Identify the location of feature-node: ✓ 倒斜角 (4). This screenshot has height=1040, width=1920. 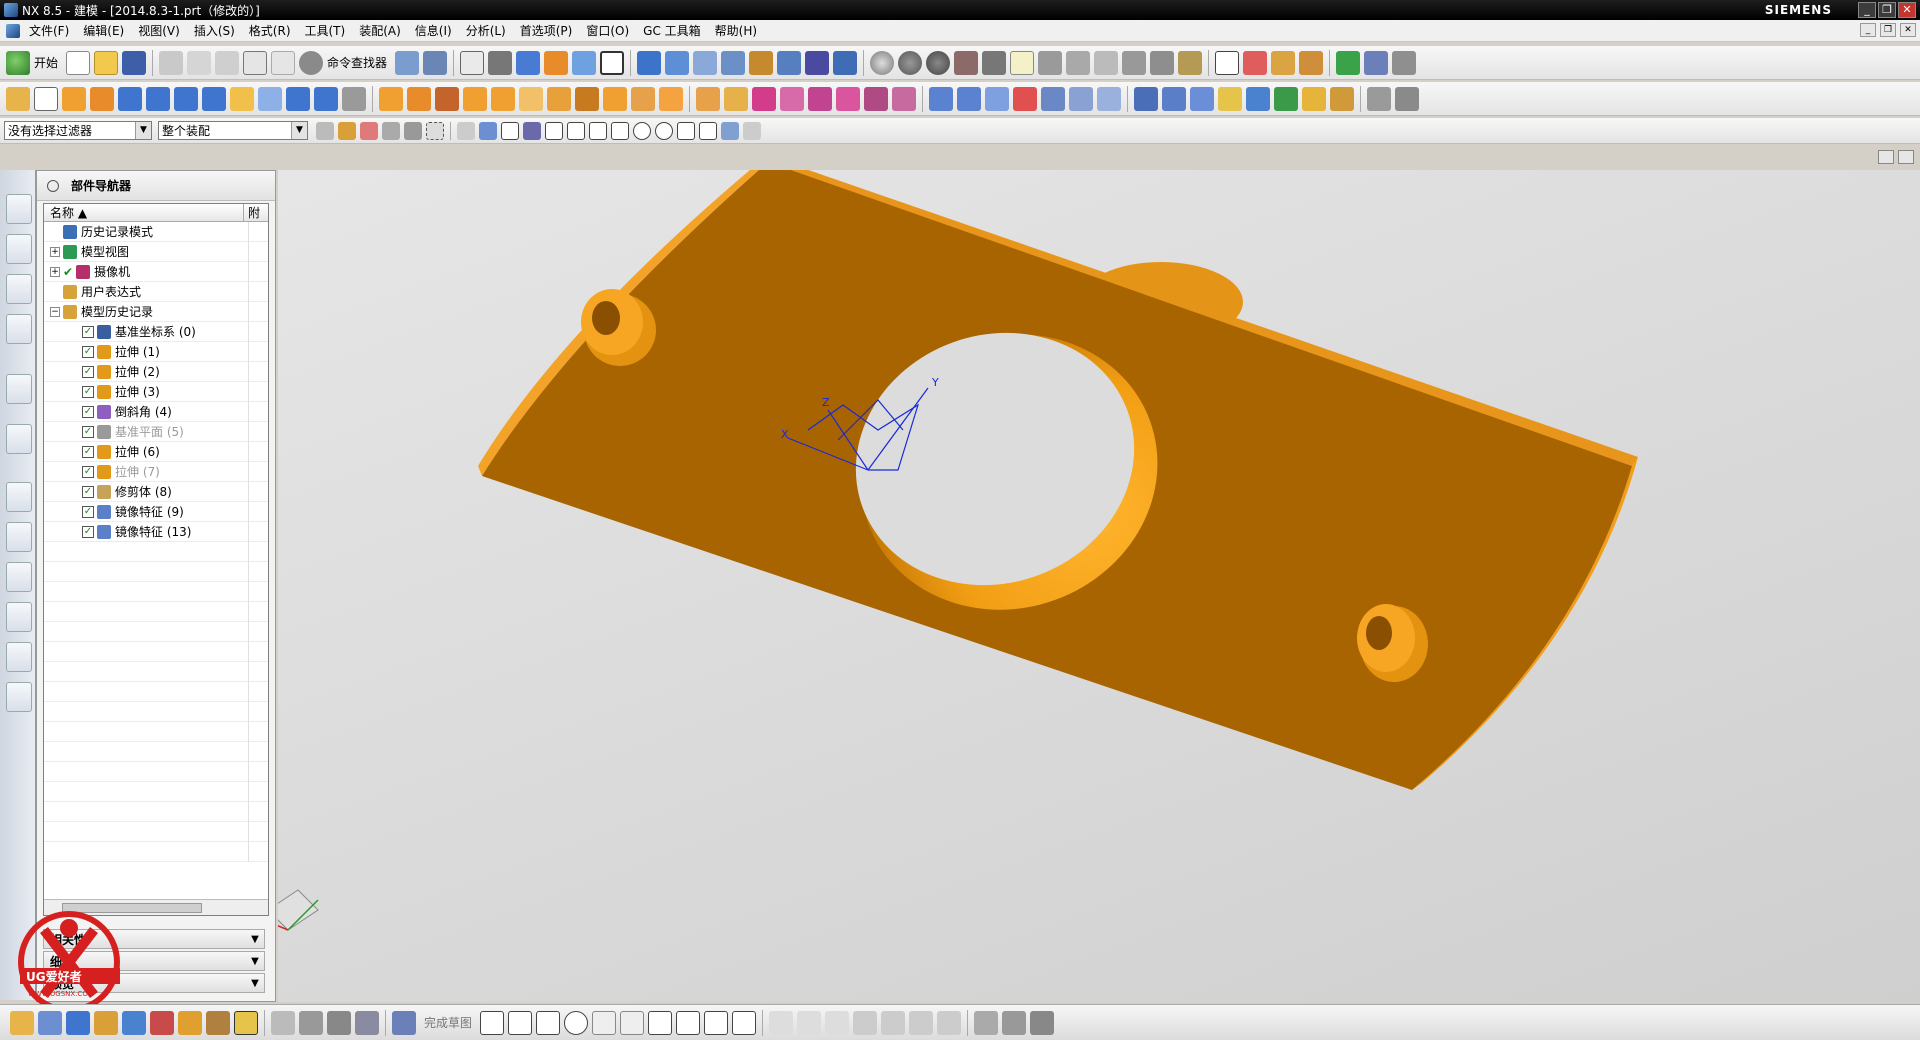
(156, 412).